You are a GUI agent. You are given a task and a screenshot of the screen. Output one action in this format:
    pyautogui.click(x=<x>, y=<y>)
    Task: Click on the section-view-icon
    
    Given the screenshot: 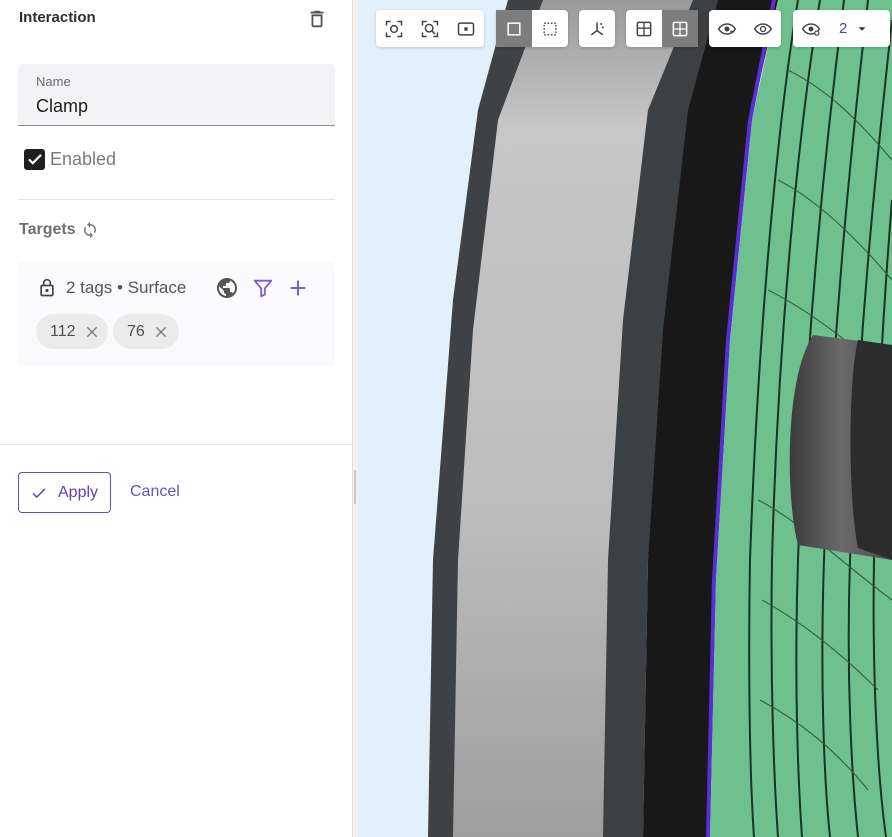 What is the action you would take?
    pyautogui.click(x=644, y=28)
    